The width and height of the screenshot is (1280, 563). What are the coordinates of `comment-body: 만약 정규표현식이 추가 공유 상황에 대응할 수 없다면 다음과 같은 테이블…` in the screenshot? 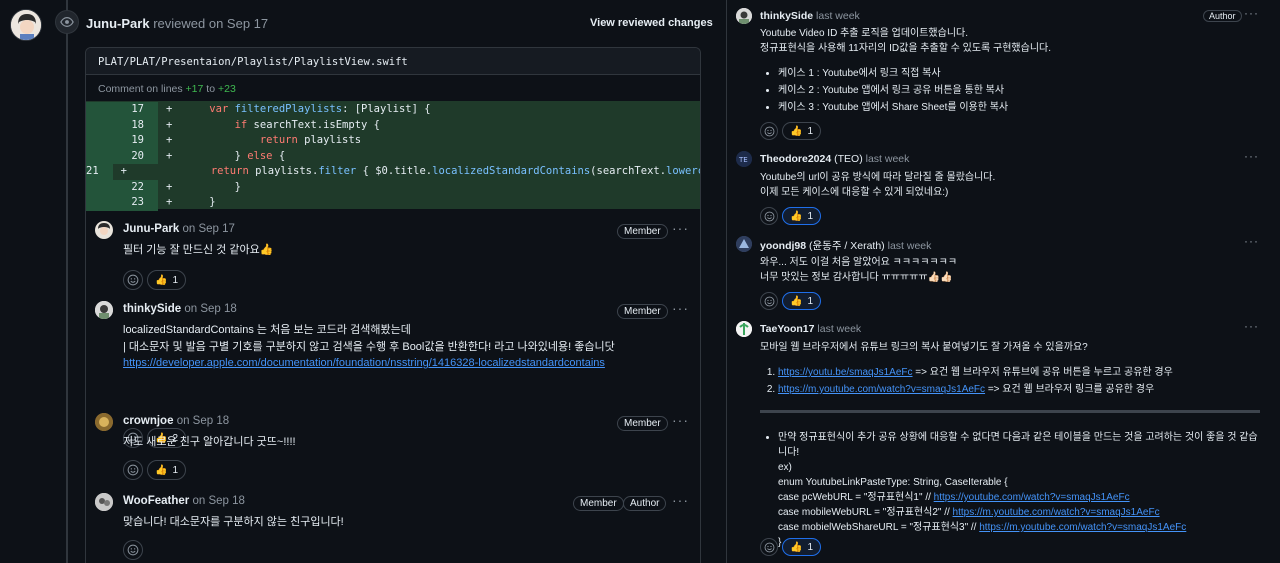 It's located at (1010, 490).